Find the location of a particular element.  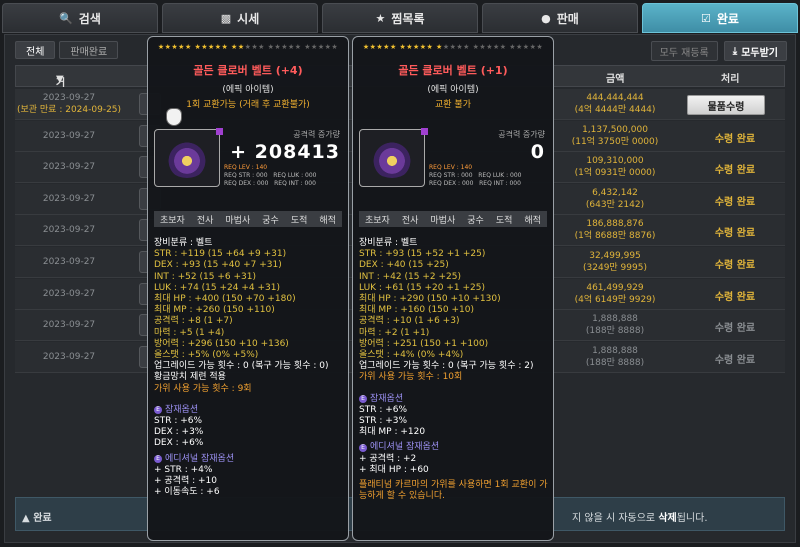

potential-line: STR : +6% is located at coordinates (178, 421).